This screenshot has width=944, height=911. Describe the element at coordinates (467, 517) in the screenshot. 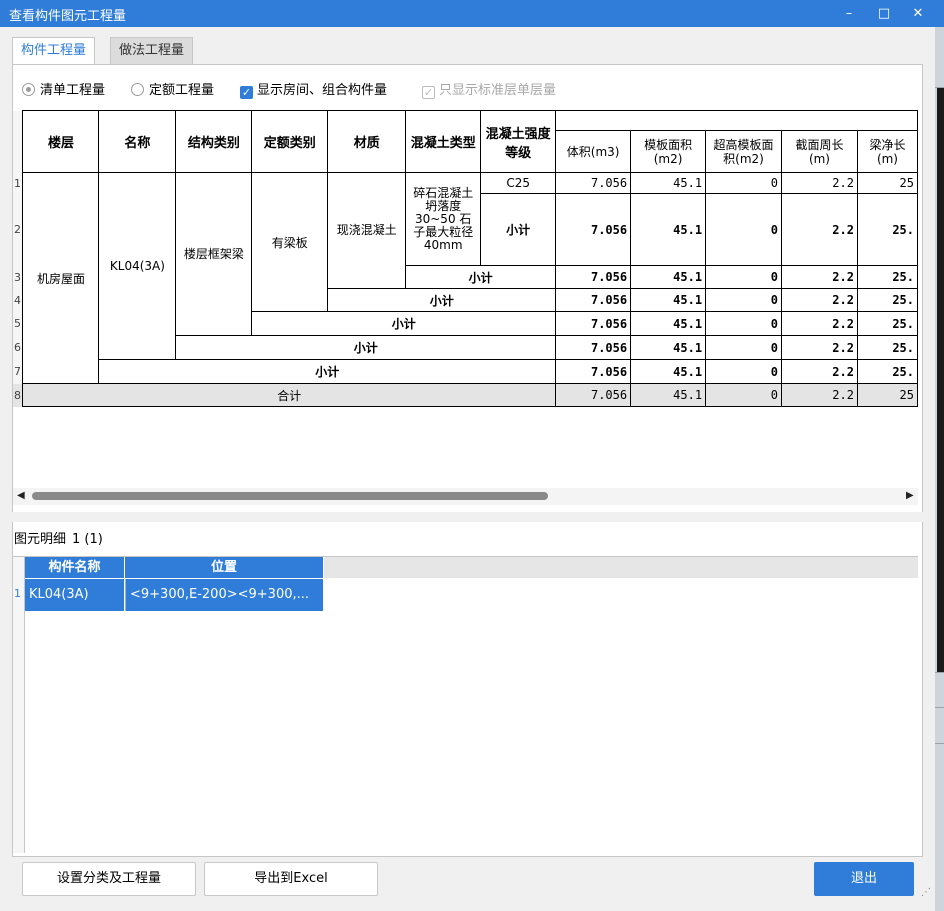

I see `splitter` at that location.